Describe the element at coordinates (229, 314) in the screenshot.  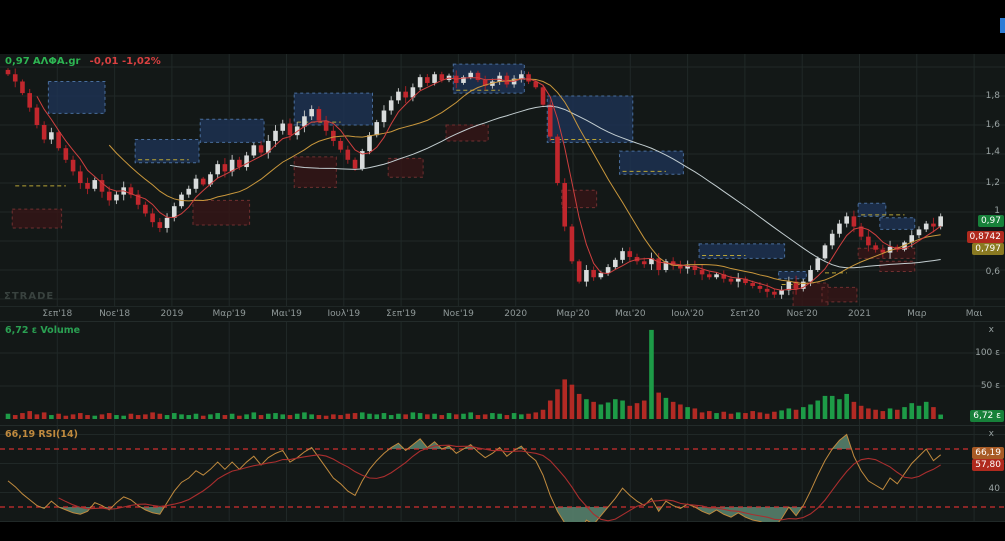
I see `date-label: Μαρ'19` at that location.